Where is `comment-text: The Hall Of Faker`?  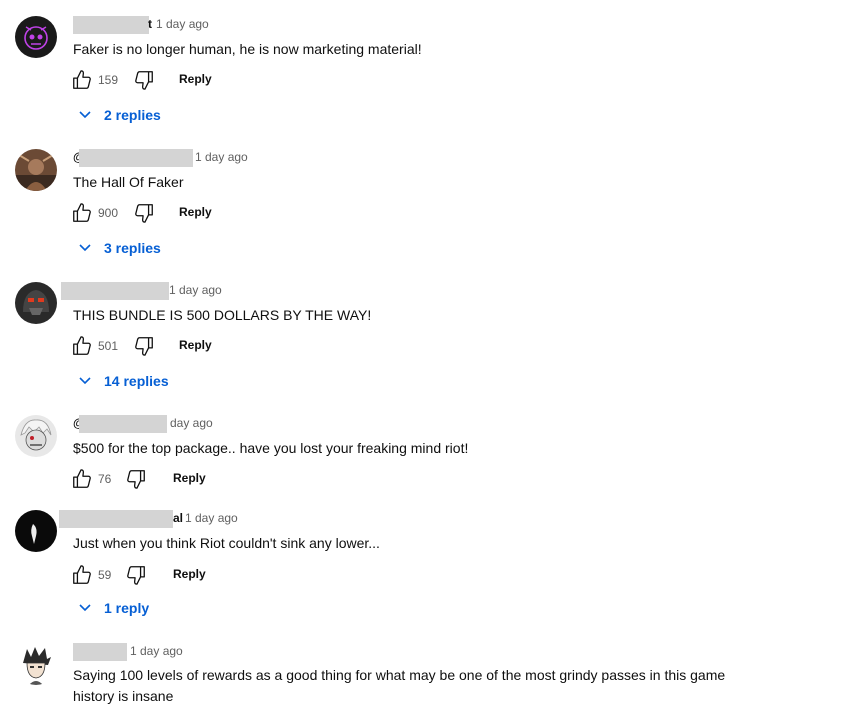
comment-text: The Hall Of Faker is located at coordinates (128, 182).